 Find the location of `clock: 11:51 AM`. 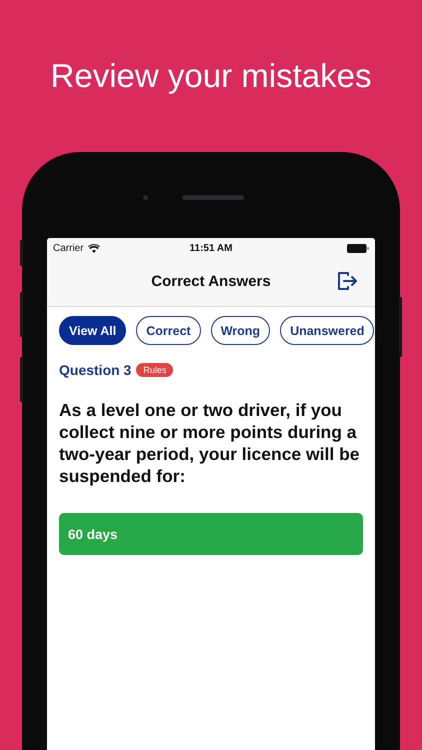

clock: 11:51 AM is located at coordinates (211, 248).